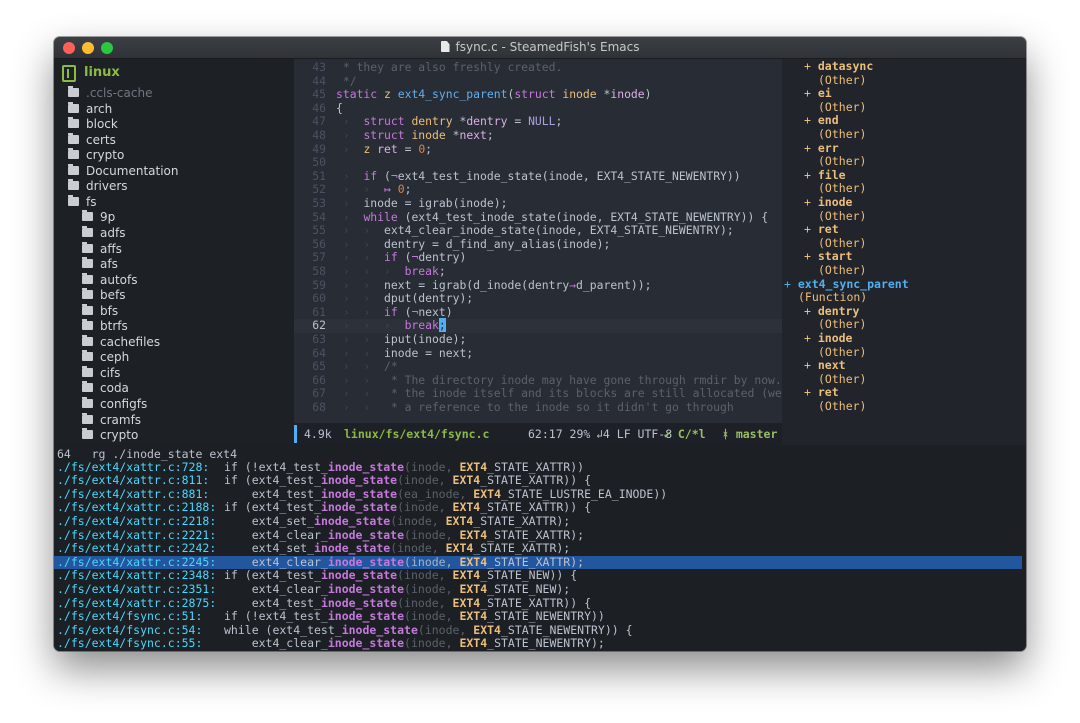 The height and width of the screenshot is (723, 1080). Describe the element at coordinates (831, 311) in the screenshot. I see `outline-symbol: + dentry` at that location.